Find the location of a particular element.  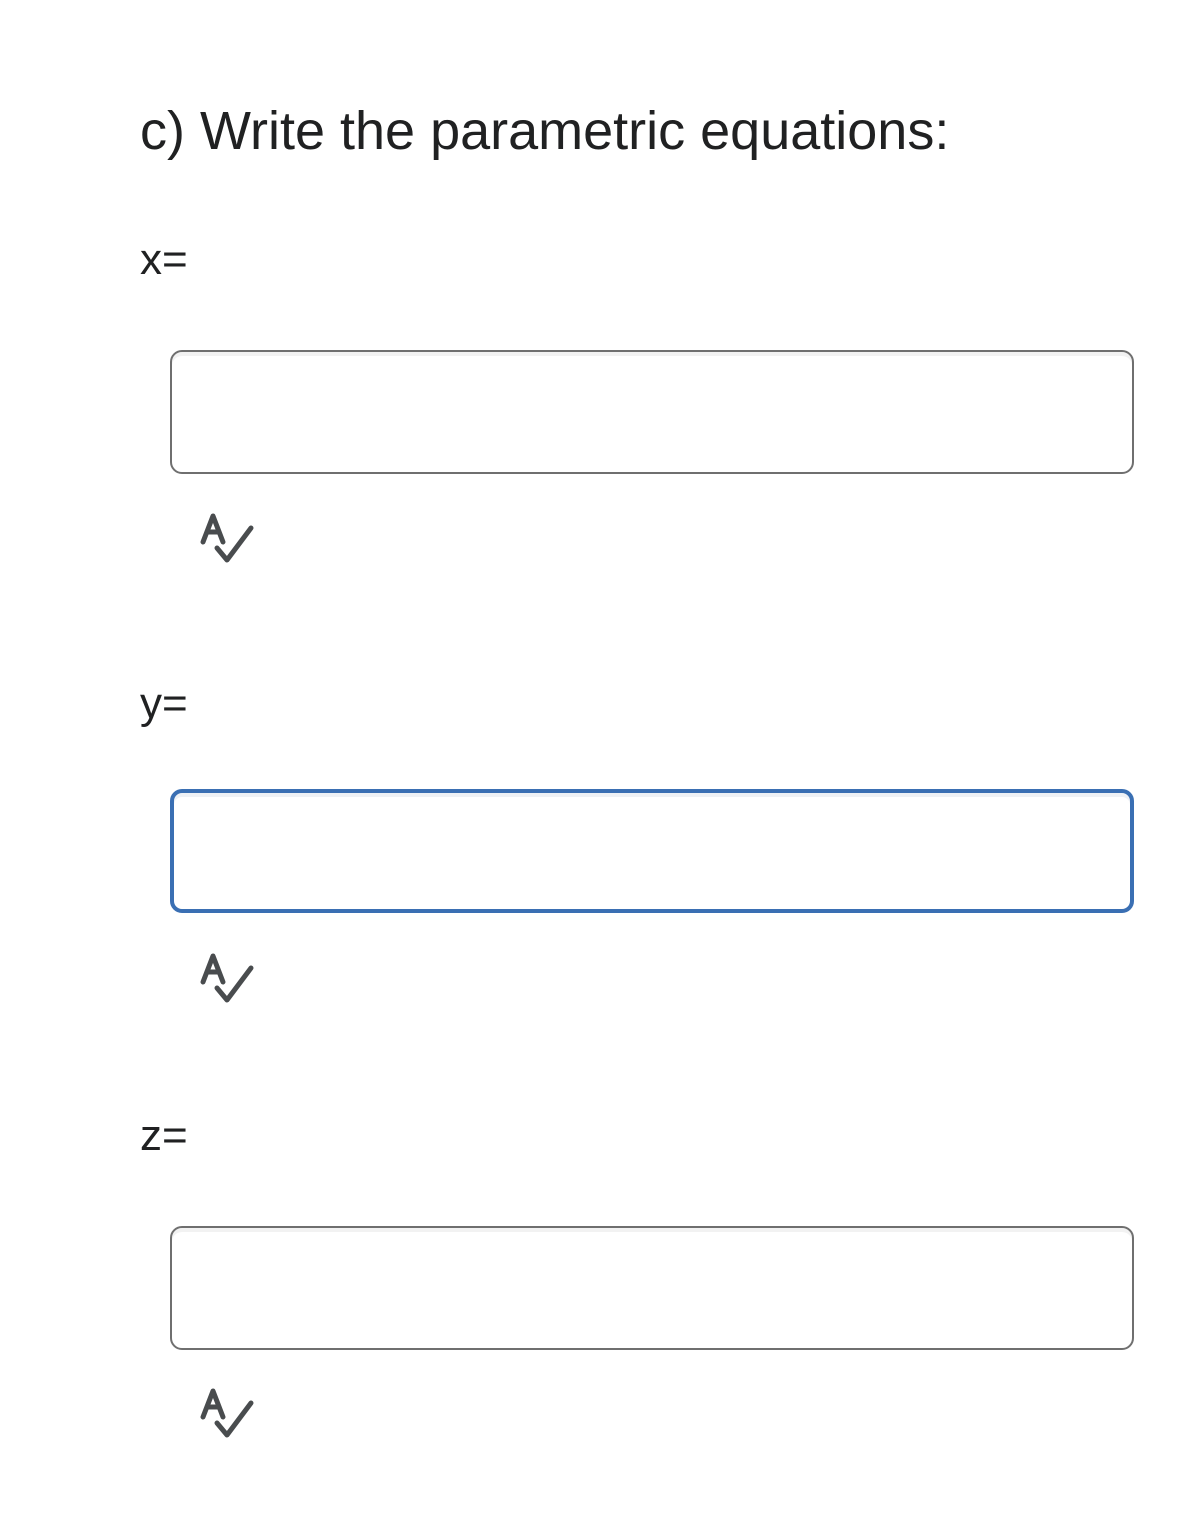

y-answer-input is located at coordinates (652, 851).